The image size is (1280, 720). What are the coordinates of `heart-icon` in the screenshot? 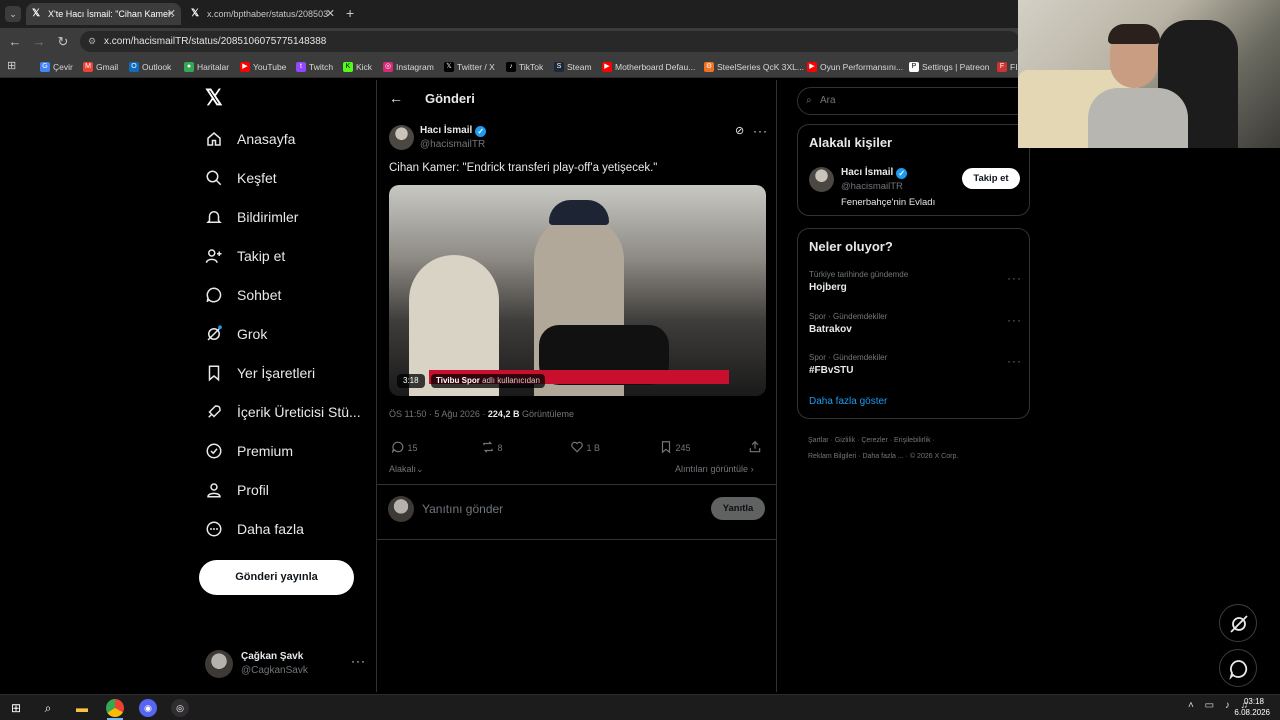 It's located at (577, 447).